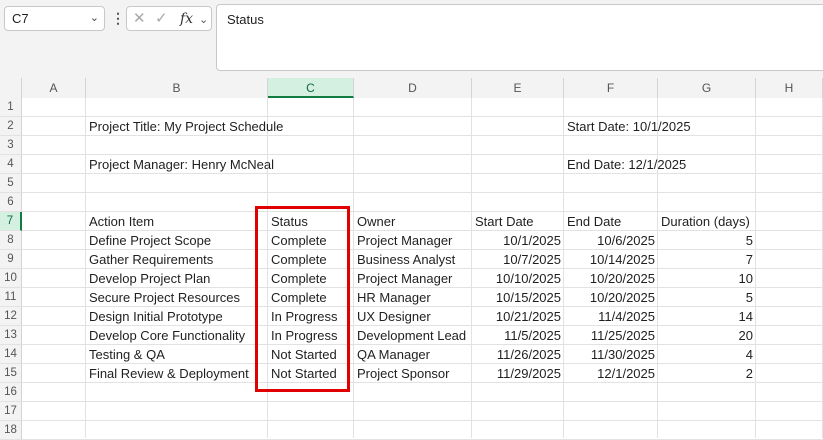 This screenshot has width=823, height=440. Describe the element at coordinates (626, 164) in the screenshot. I see `end-date-cell: End Date: 12/1/2025` at that location.